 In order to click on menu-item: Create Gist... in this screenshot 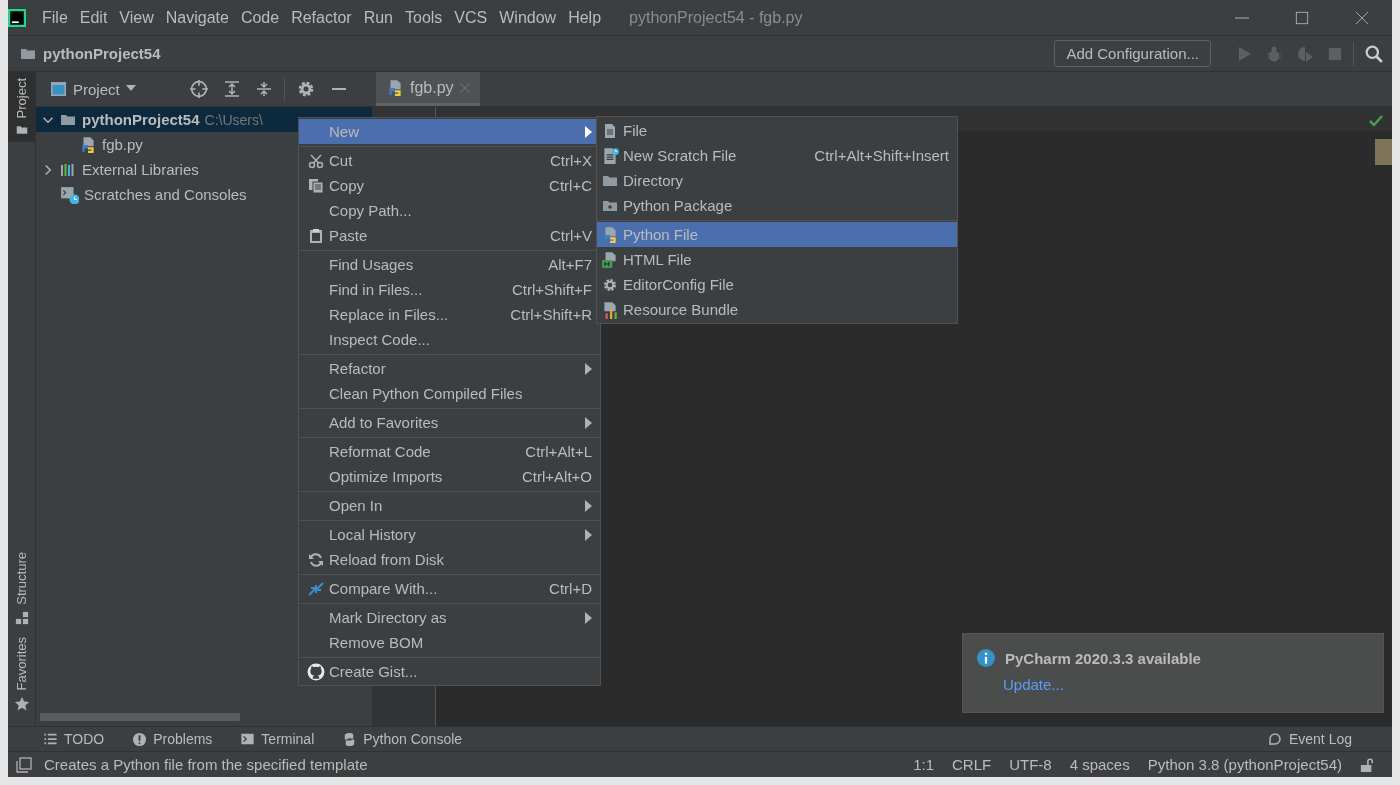, I will do `click(449, 671)`.